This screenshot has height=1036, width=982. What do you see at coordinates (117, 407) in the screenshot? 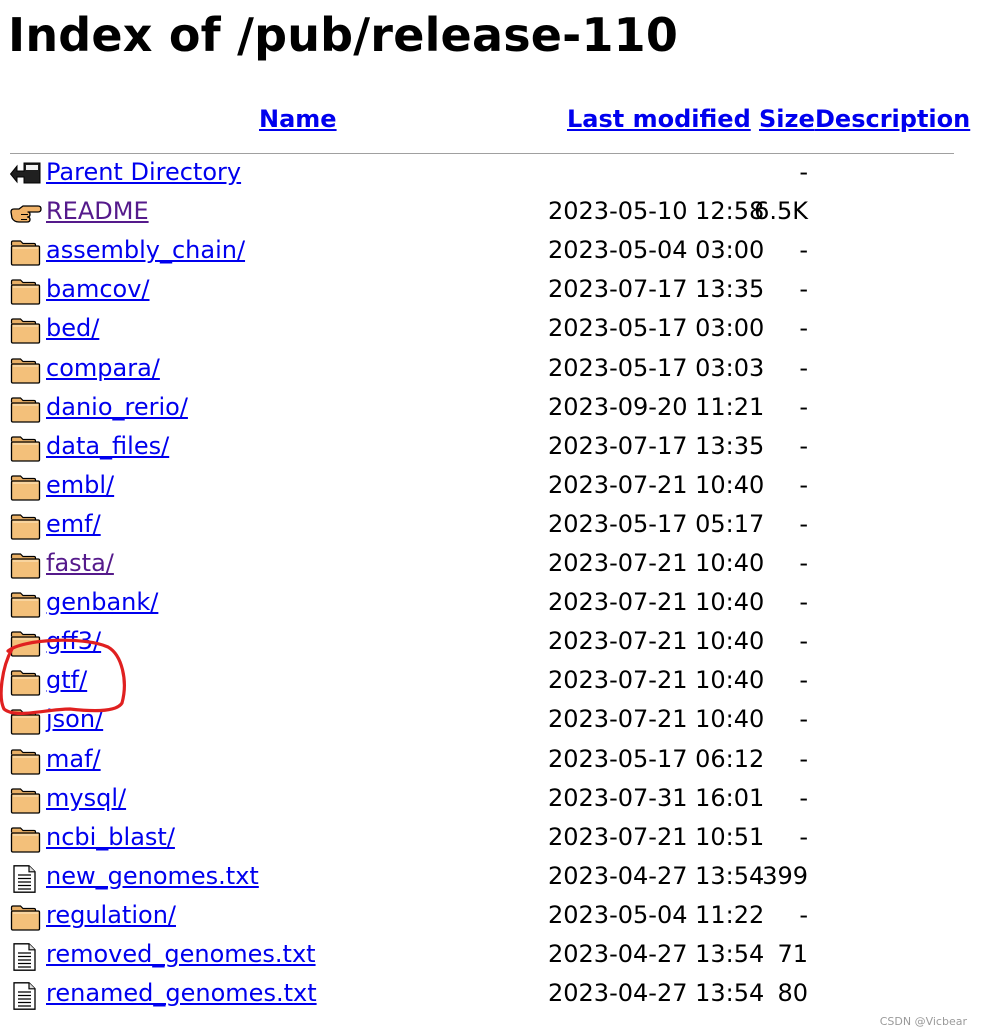
I see `file-link: danio_rerio/` at bounding box center [117, 407].